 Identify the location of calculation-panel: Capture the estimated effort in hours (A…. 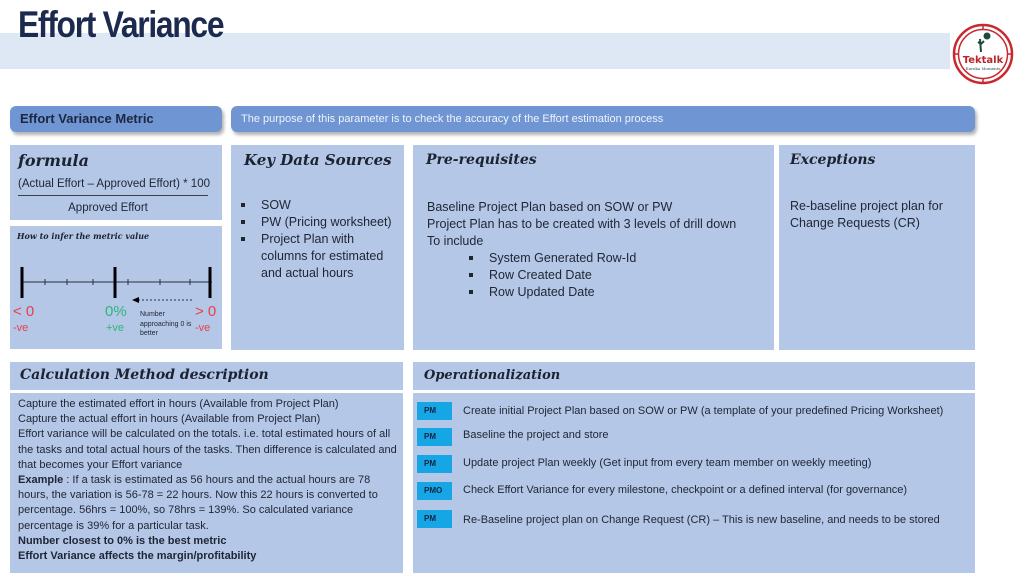
(206, 483).